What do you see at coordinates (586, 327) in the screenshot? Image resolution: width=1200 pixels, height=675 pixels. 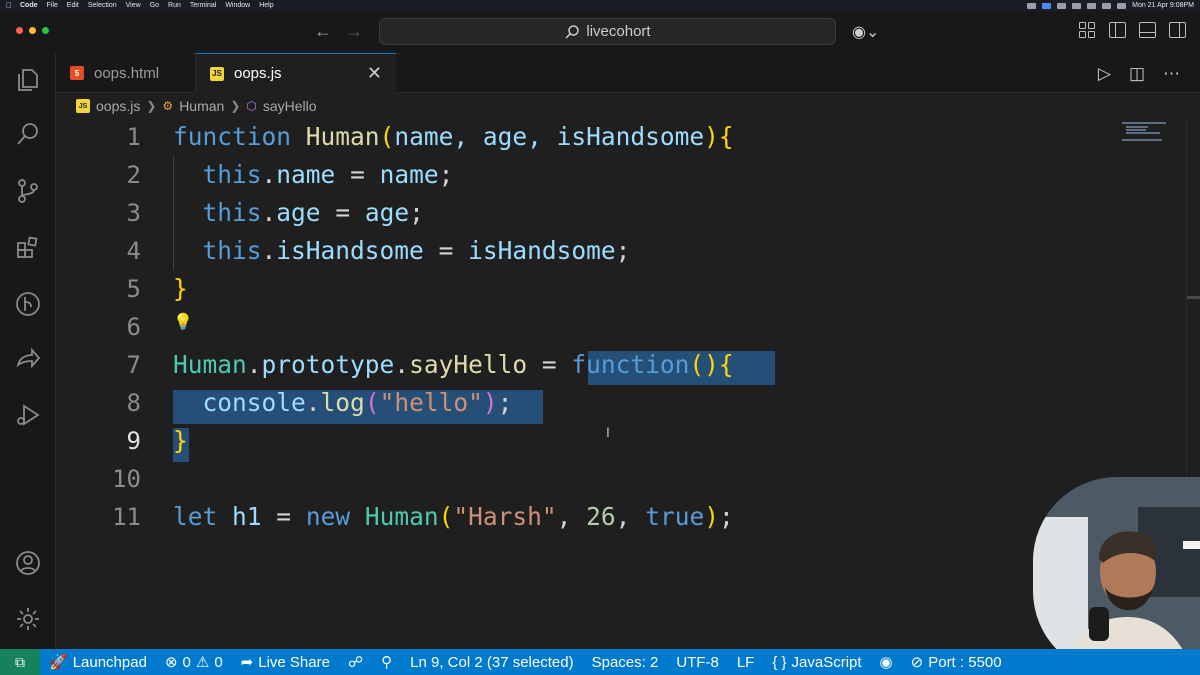 I see `code-line: 6 💡` at bounding box center [586, 327].